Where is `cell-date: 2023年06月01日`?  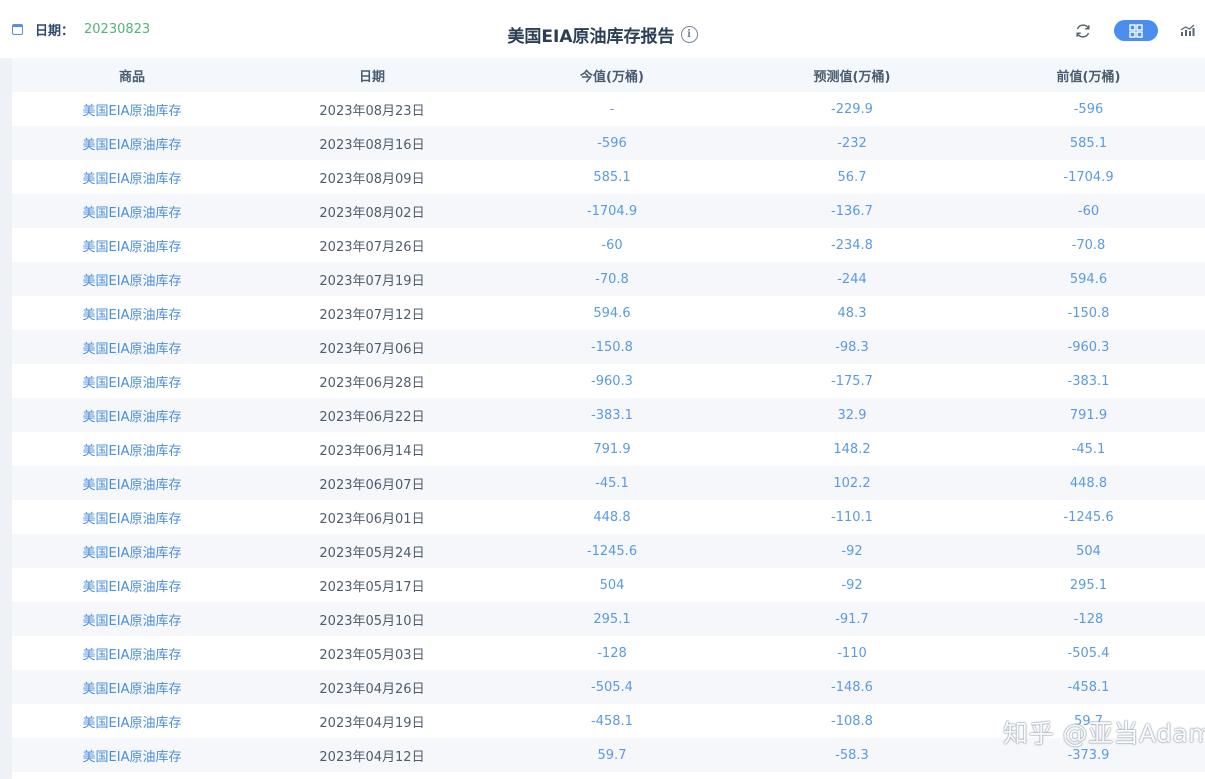 cell-date: 2023年06月01日 is located at coordinates (372, 517).